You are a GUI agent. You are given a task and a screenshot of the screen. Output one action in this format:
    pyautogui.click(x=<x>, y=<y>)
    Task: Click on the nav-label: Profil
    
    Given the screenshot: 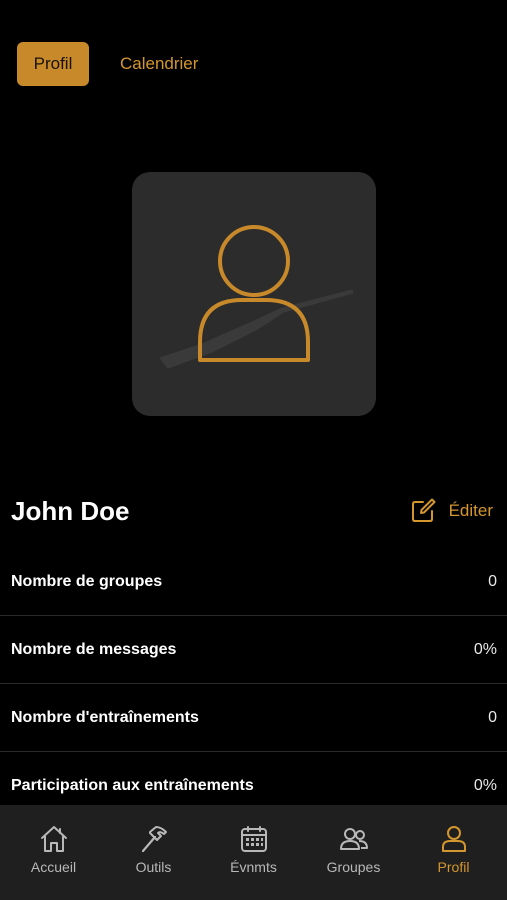 What is the action you would take?
    pyautogui.click(x=453, y=867)
    